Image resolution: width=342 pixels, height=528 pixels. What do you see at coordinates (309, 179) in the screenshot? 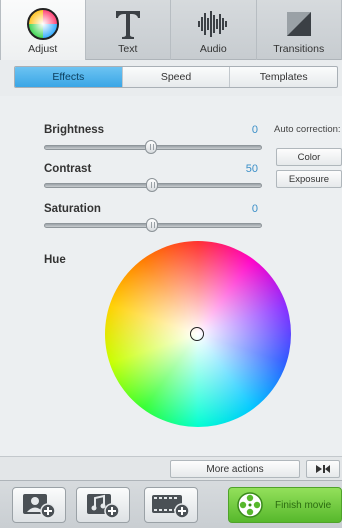
I see `auto-exposure-button: Exposure` at bounding box center [309, 179].